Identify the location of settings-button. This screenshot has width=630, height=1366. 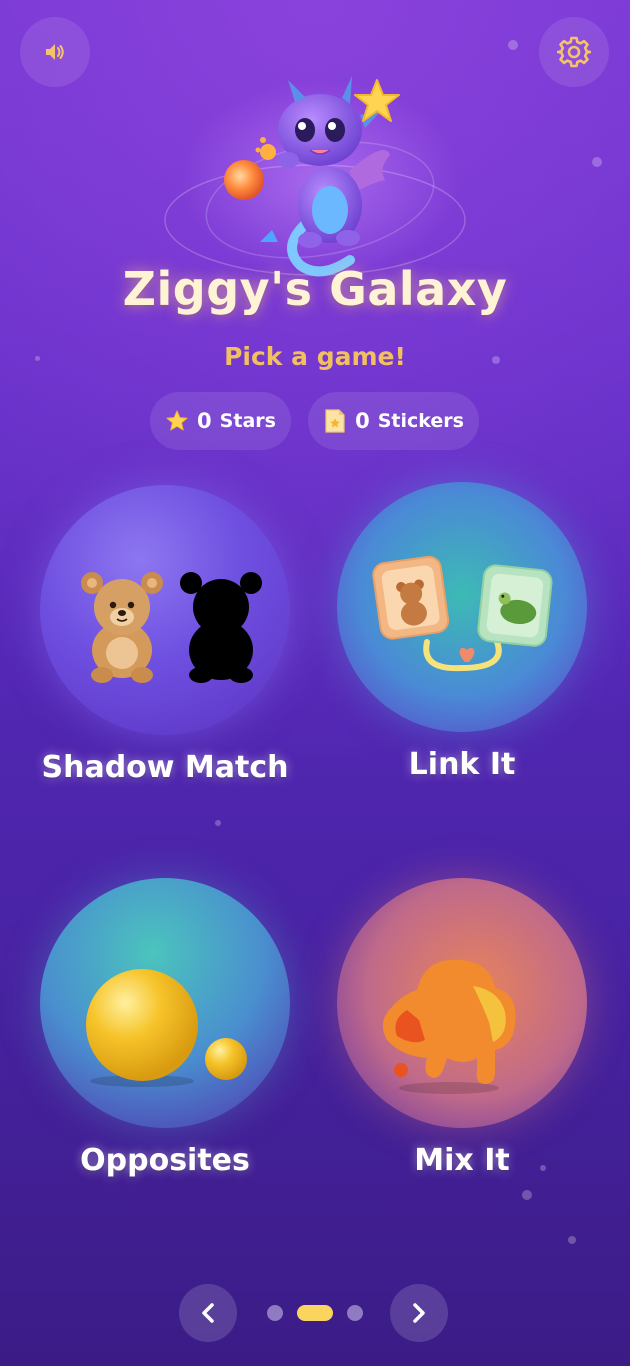
(574, 52).